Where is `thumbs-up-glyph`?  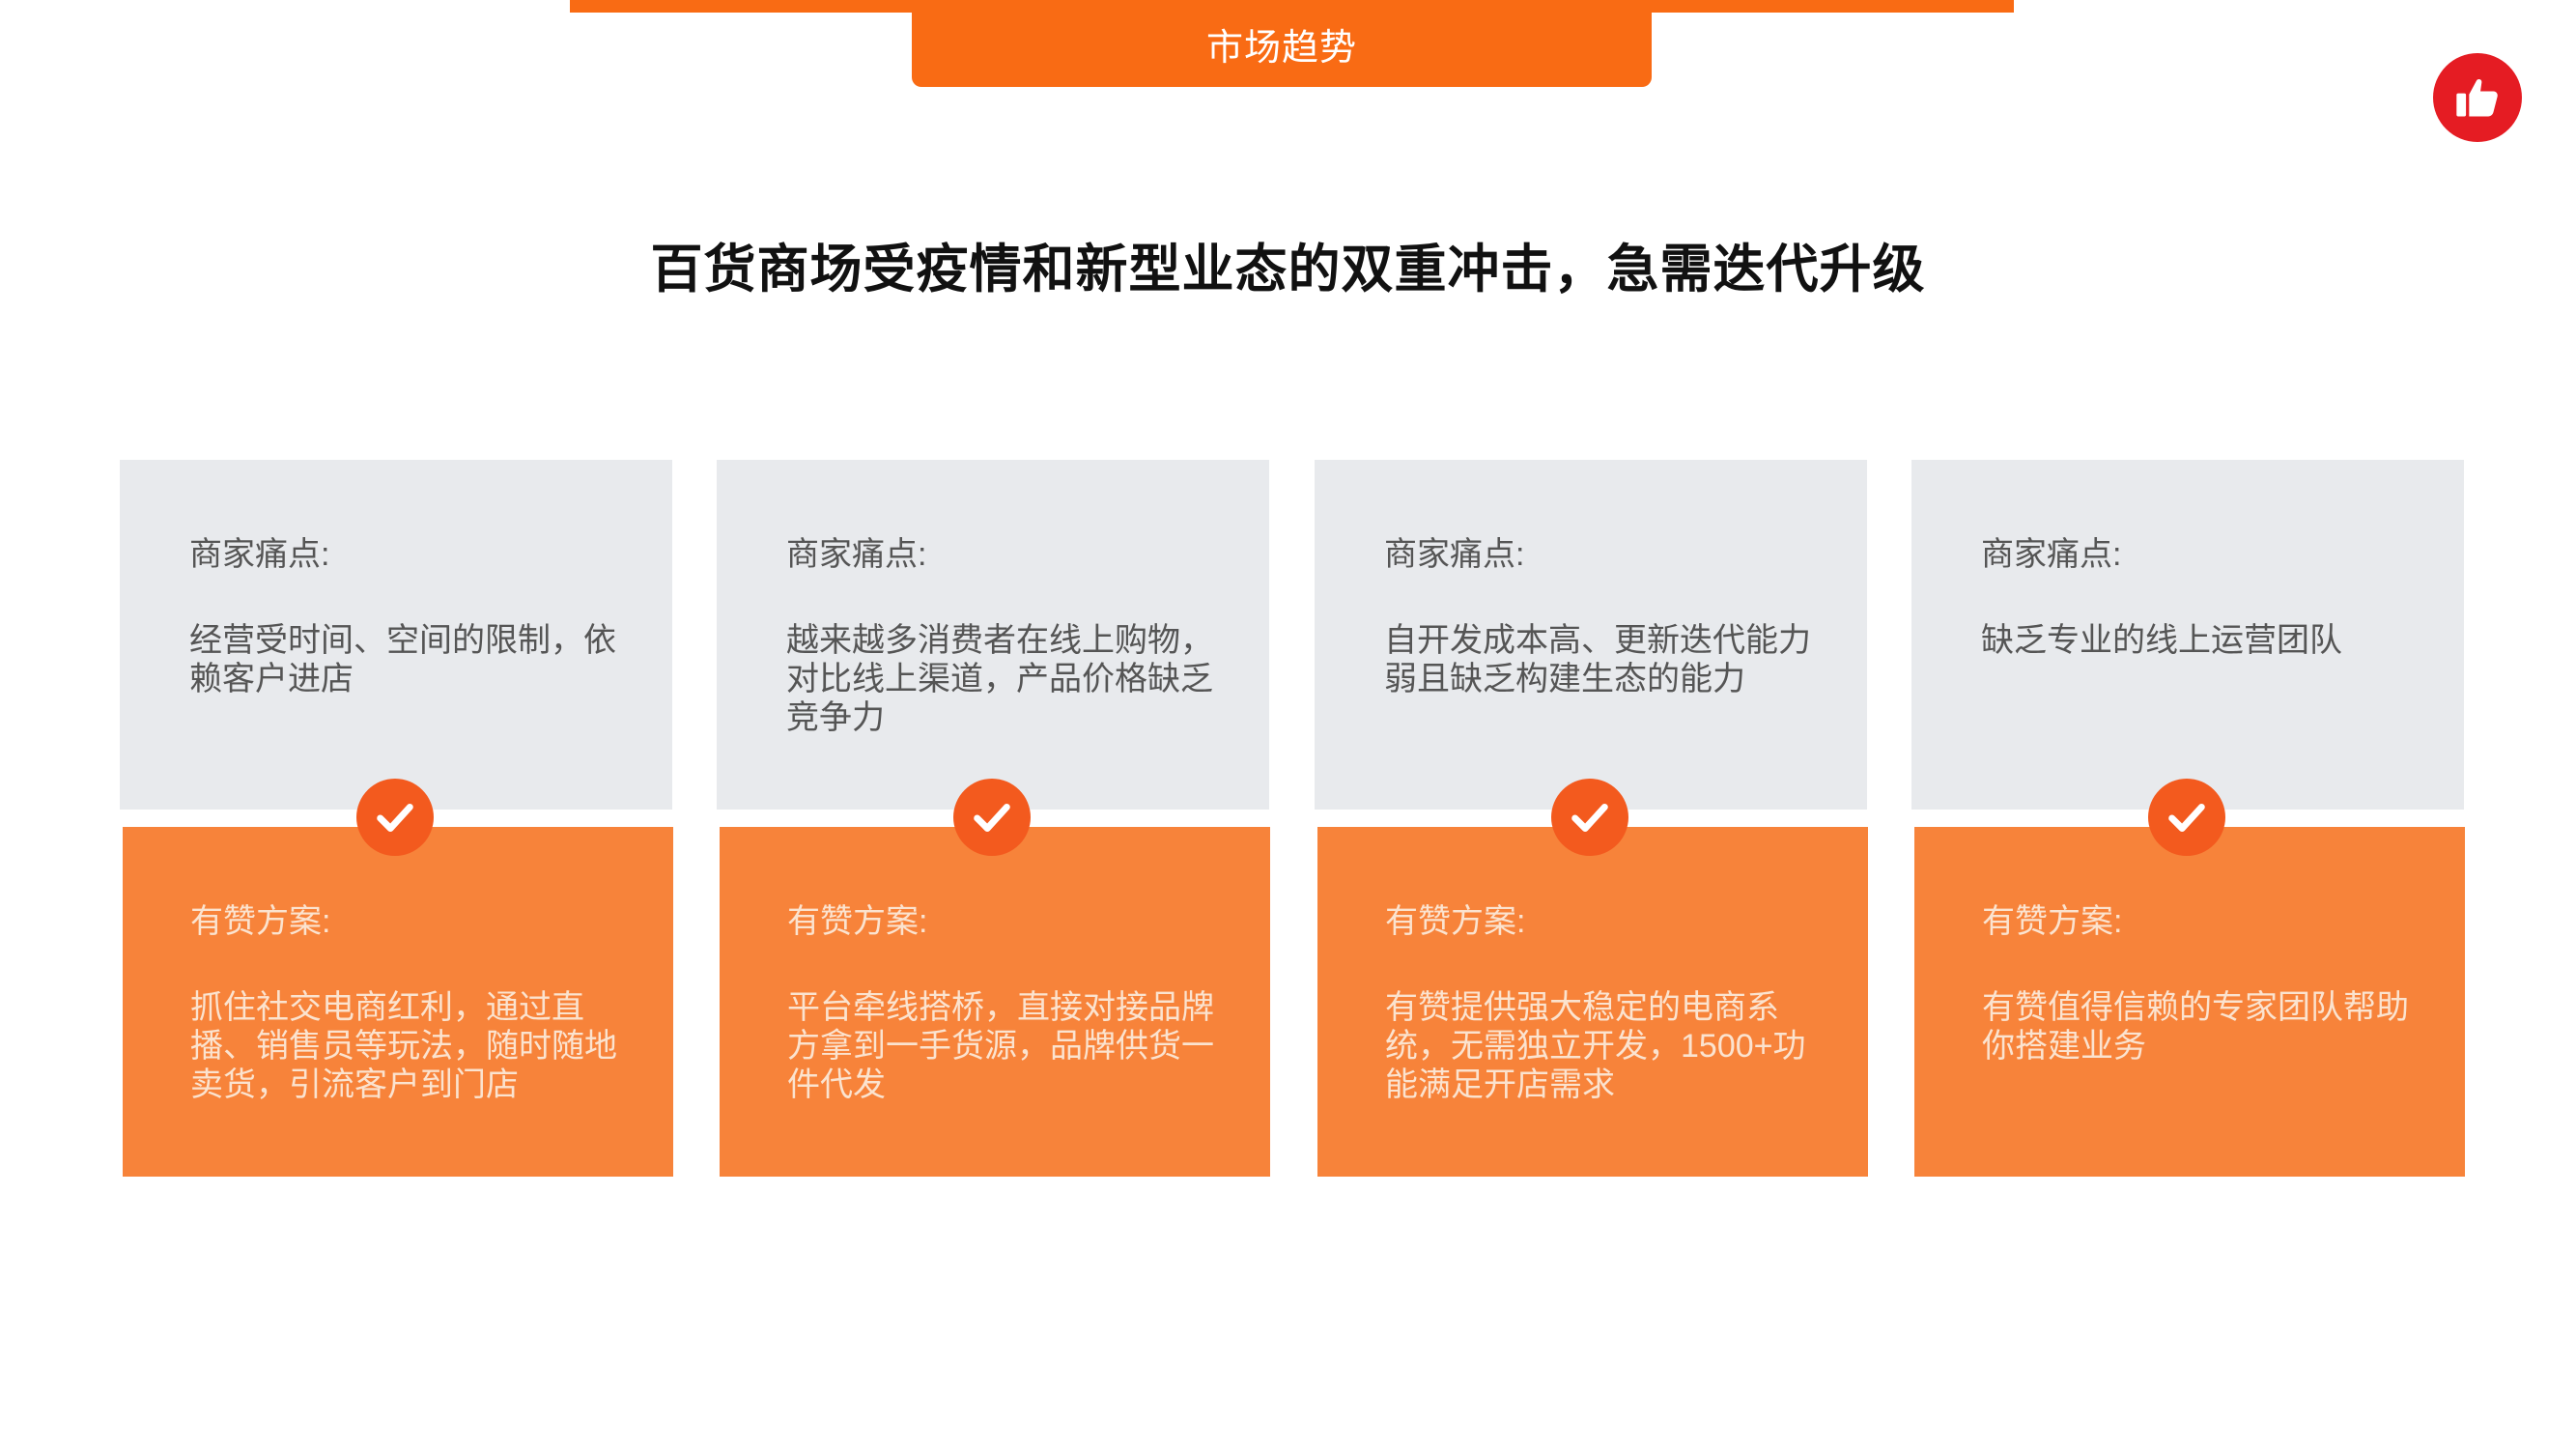 thumbs-up-glyph is located at coordinates (2477, 98).